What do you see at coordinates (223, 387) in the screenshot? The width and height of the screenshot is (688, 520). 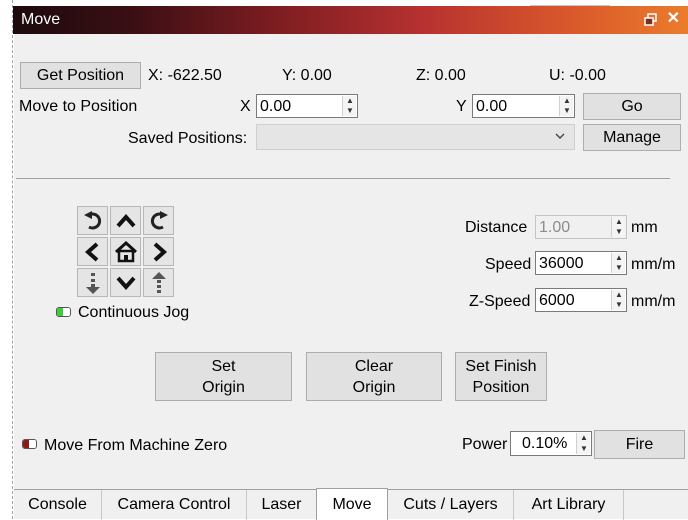 I see `set-origin-line2: Origin` at bounding box center [223, 387].